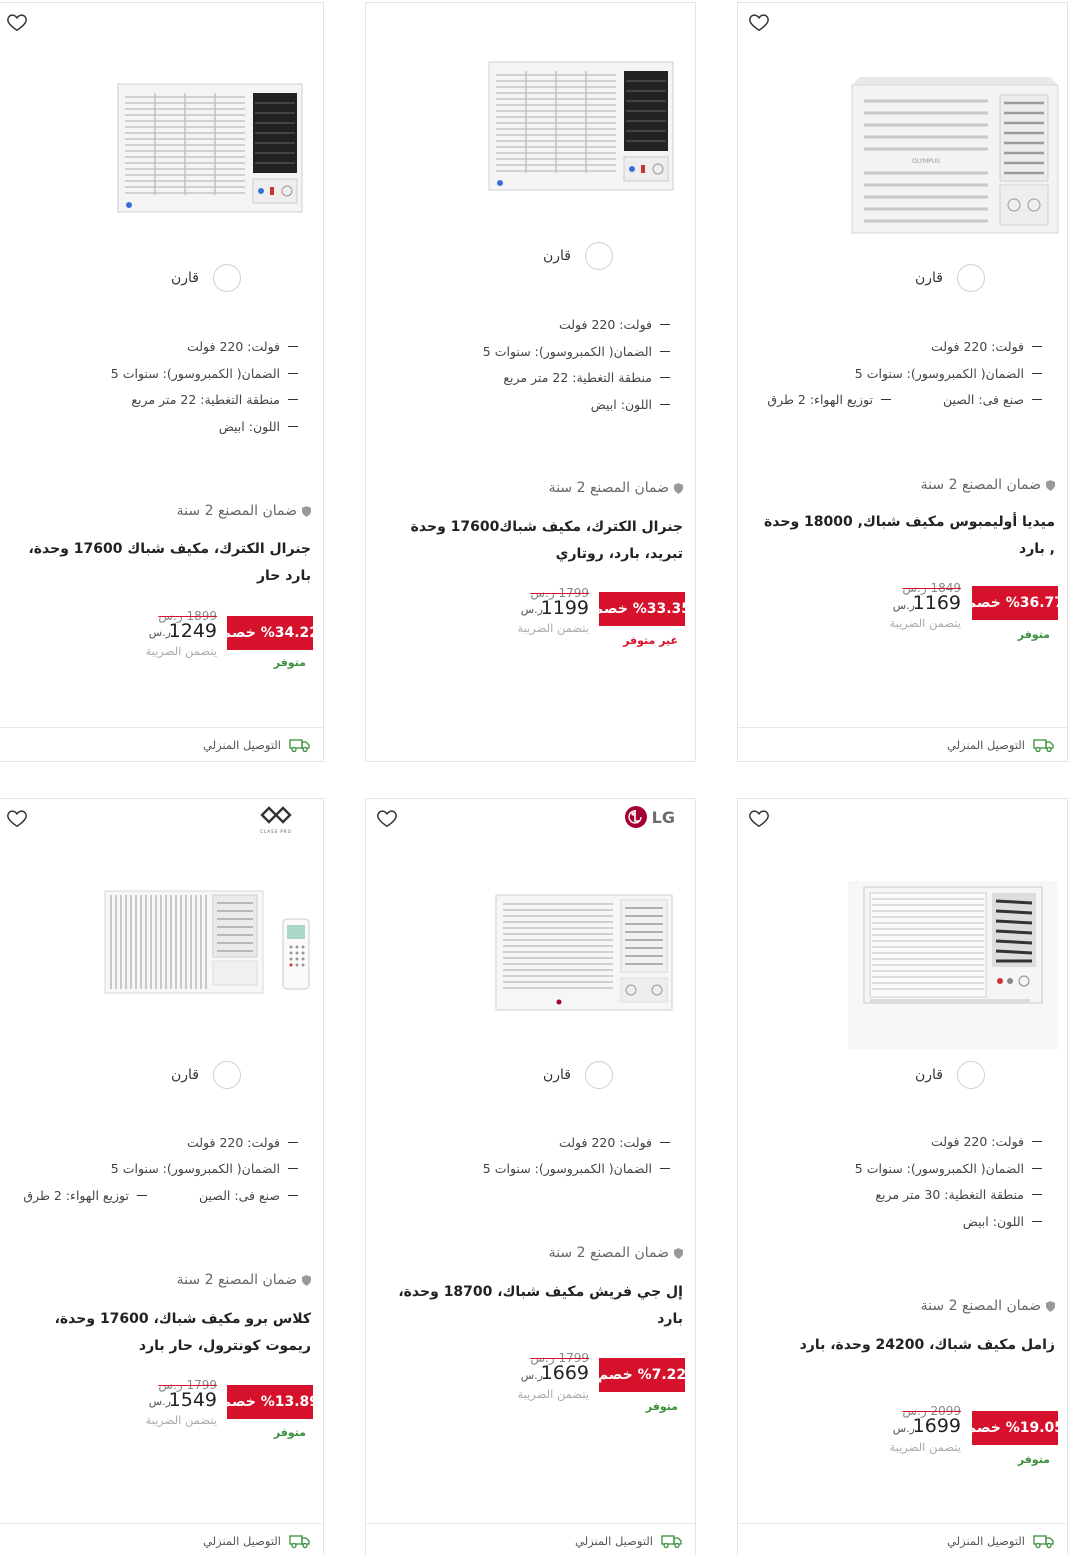 This screenshot has height=1555, width=1080. Describe the element at coordinates (650, 640) in the screenshot. I see `stock-status: غير متوفر` at that location.